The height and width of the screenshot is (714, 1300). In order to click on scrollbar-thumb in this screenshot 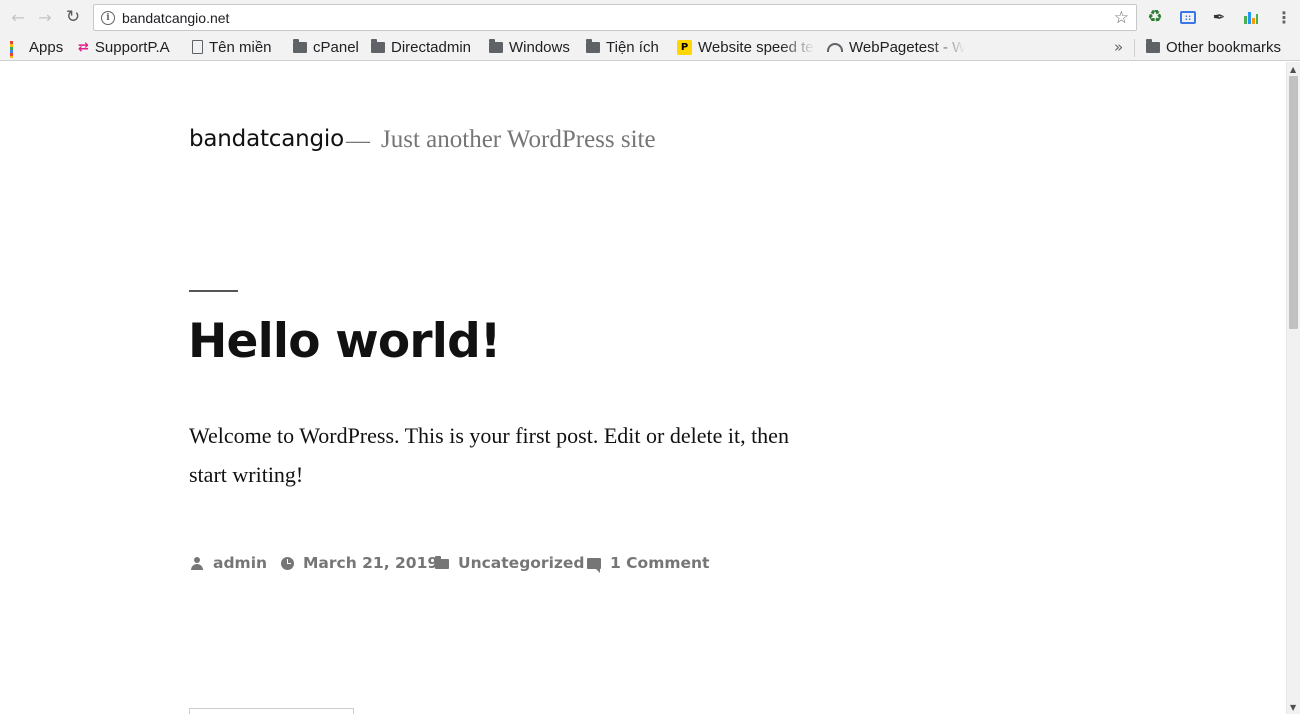, I will do `click(1293, 202)`.